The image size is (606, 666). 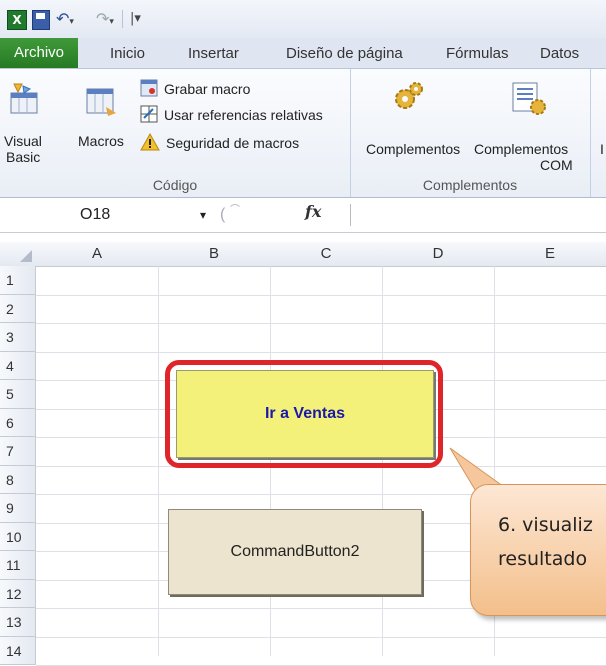 I want to click on undo-icon: ↶▾, so click(x=65, y=19).